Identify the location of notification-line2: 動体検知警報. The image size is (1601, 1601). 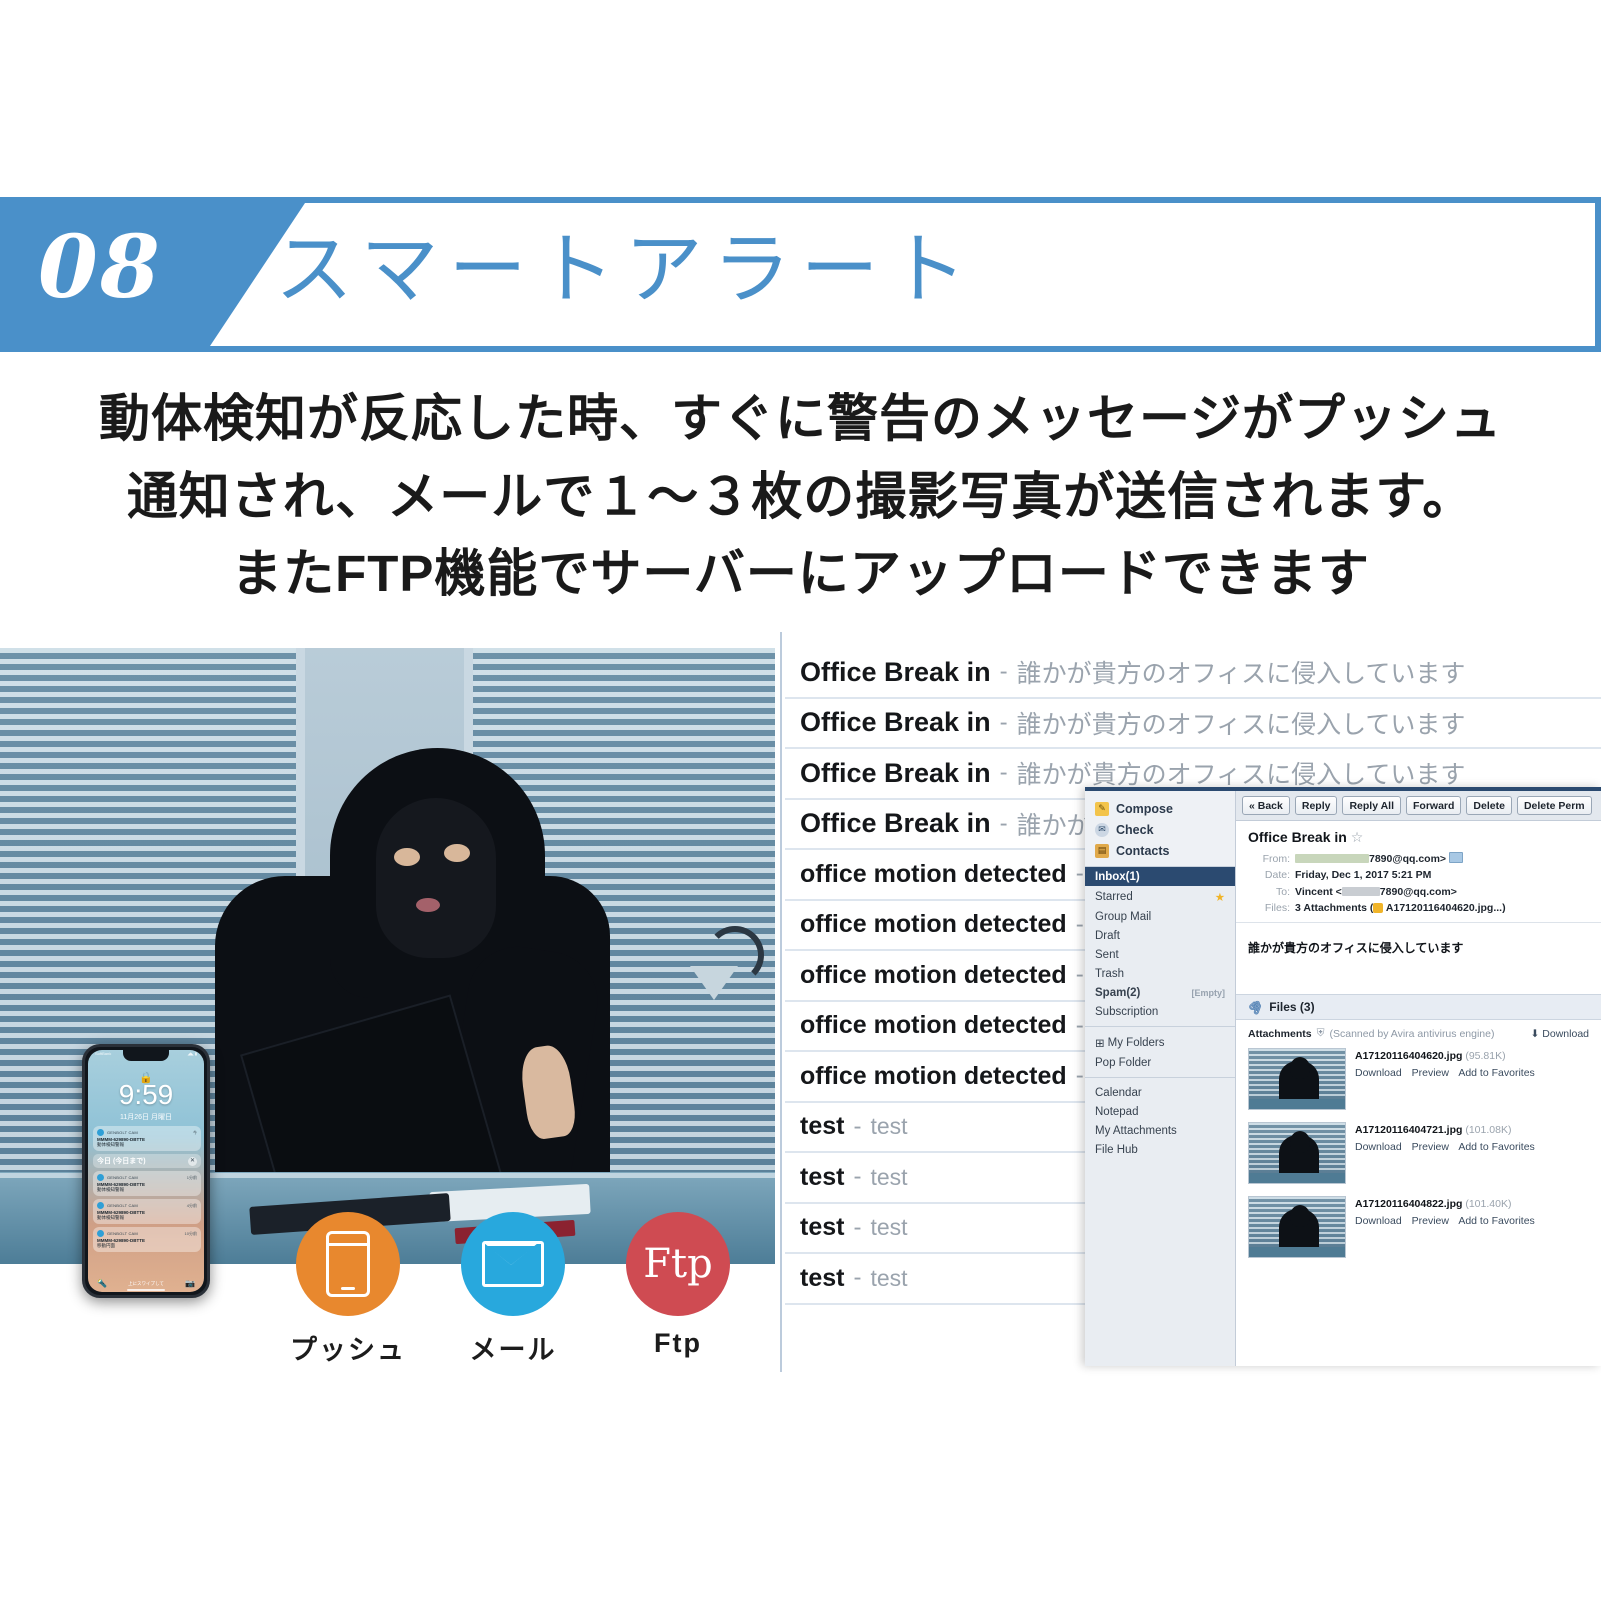
(110, 1189).